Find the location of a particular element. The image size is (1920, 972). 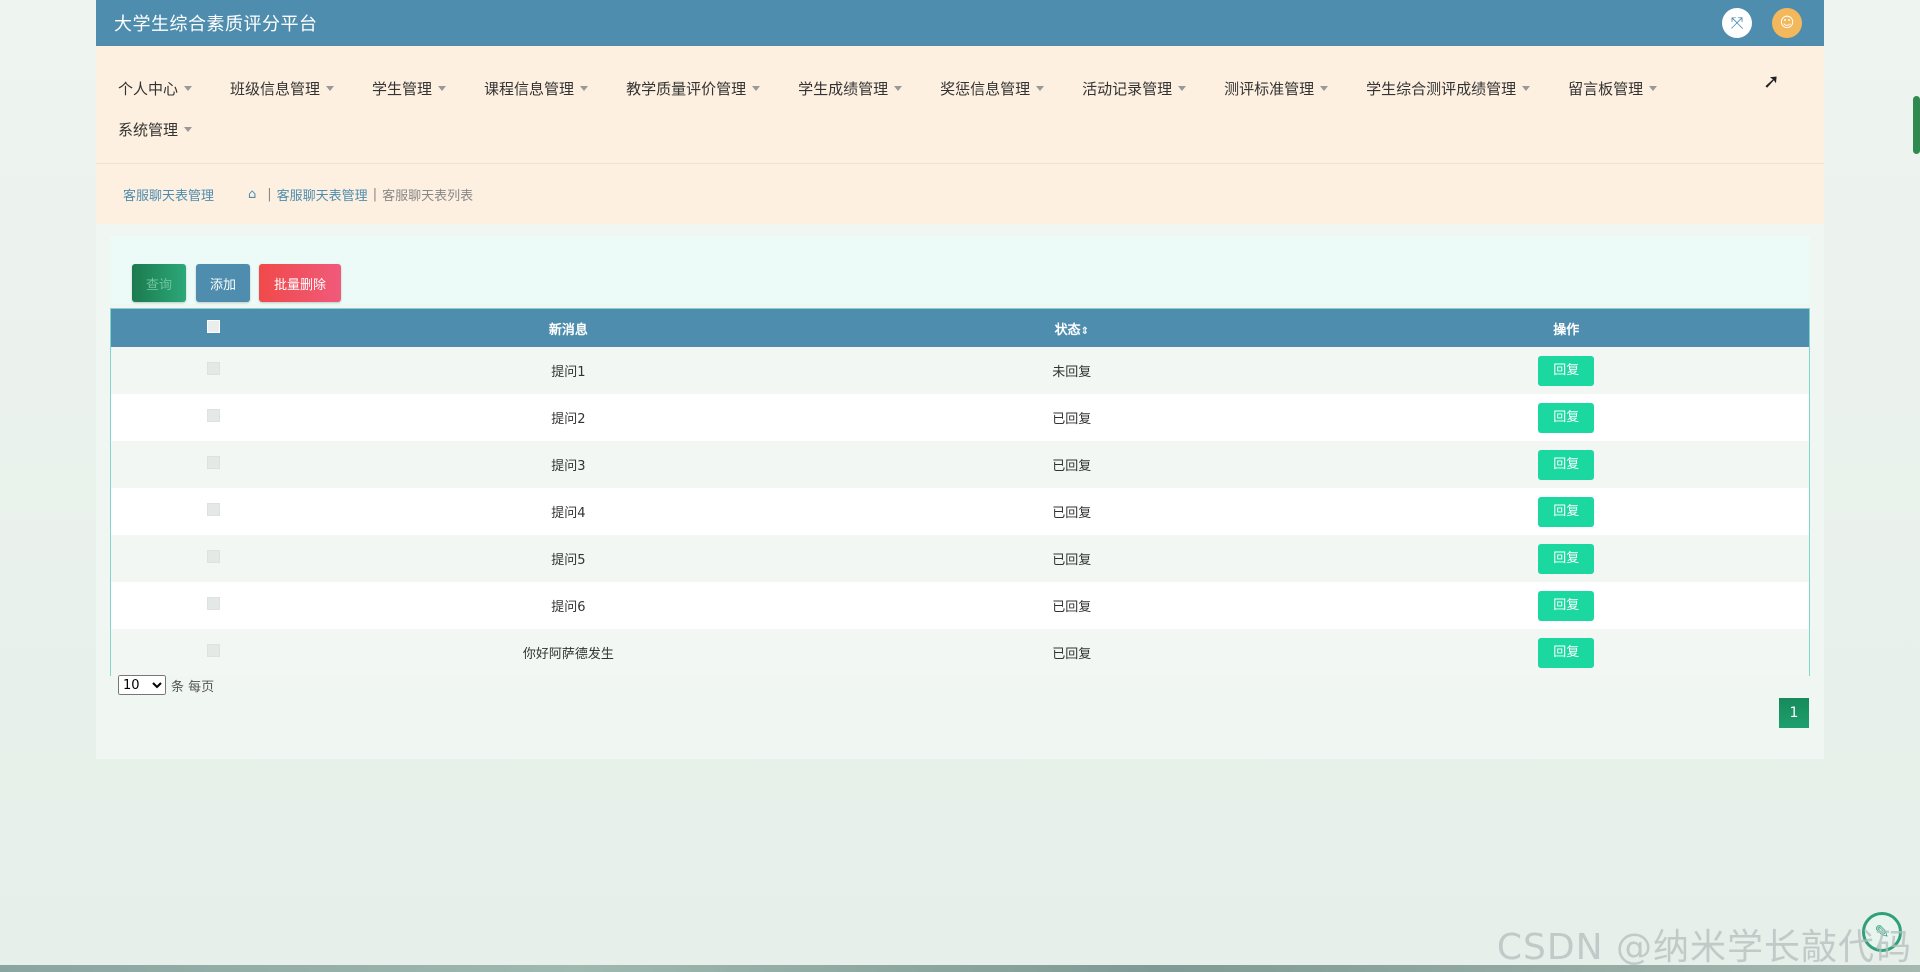

top-header: 大学生综合素质评分平台 ⤧ ☺ is located at coordinates (960, 23).